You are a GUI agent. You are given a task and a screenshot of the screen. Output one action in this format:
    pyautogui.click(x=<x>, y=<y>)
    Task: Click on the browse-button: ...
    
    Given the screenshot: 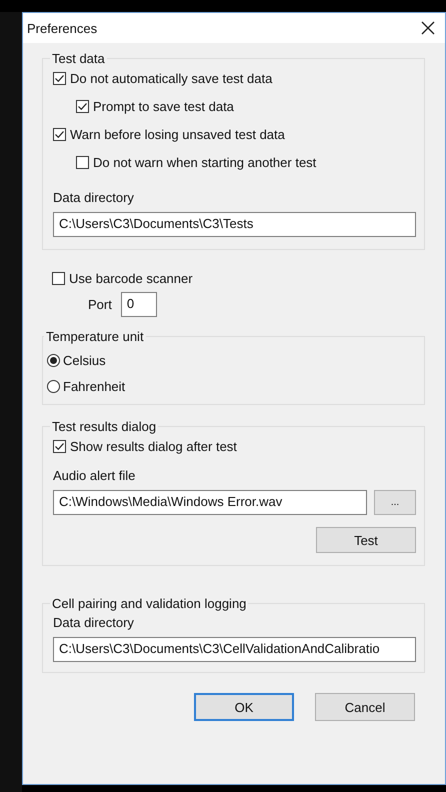 What is the action you would take?
    pyautogui.click(x=395, y=502)
    